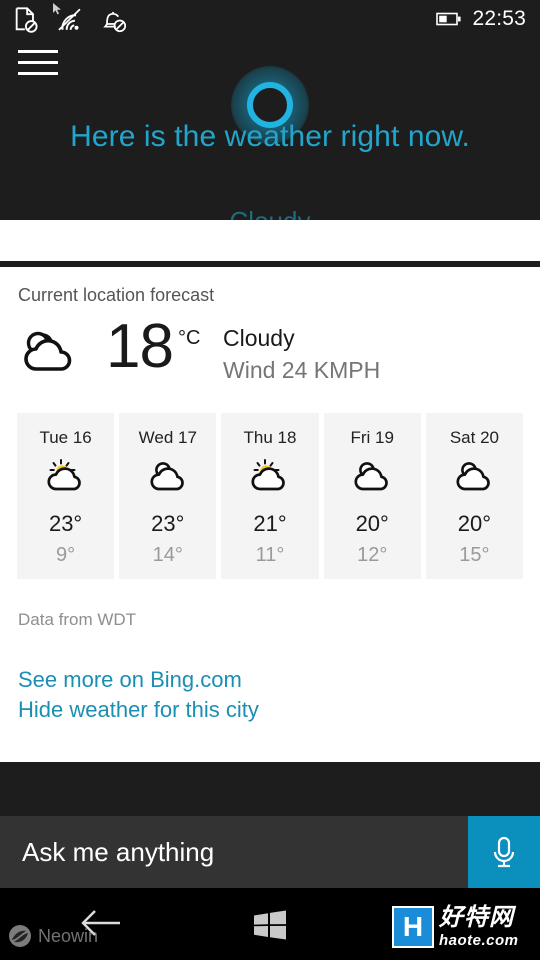 Image resolution: width=540 pixels, height=960 pixels. What do you see at coordinates (140, 346) in the screenshot?
I see `current-temperature: 18` at bounding box center [140, 346].